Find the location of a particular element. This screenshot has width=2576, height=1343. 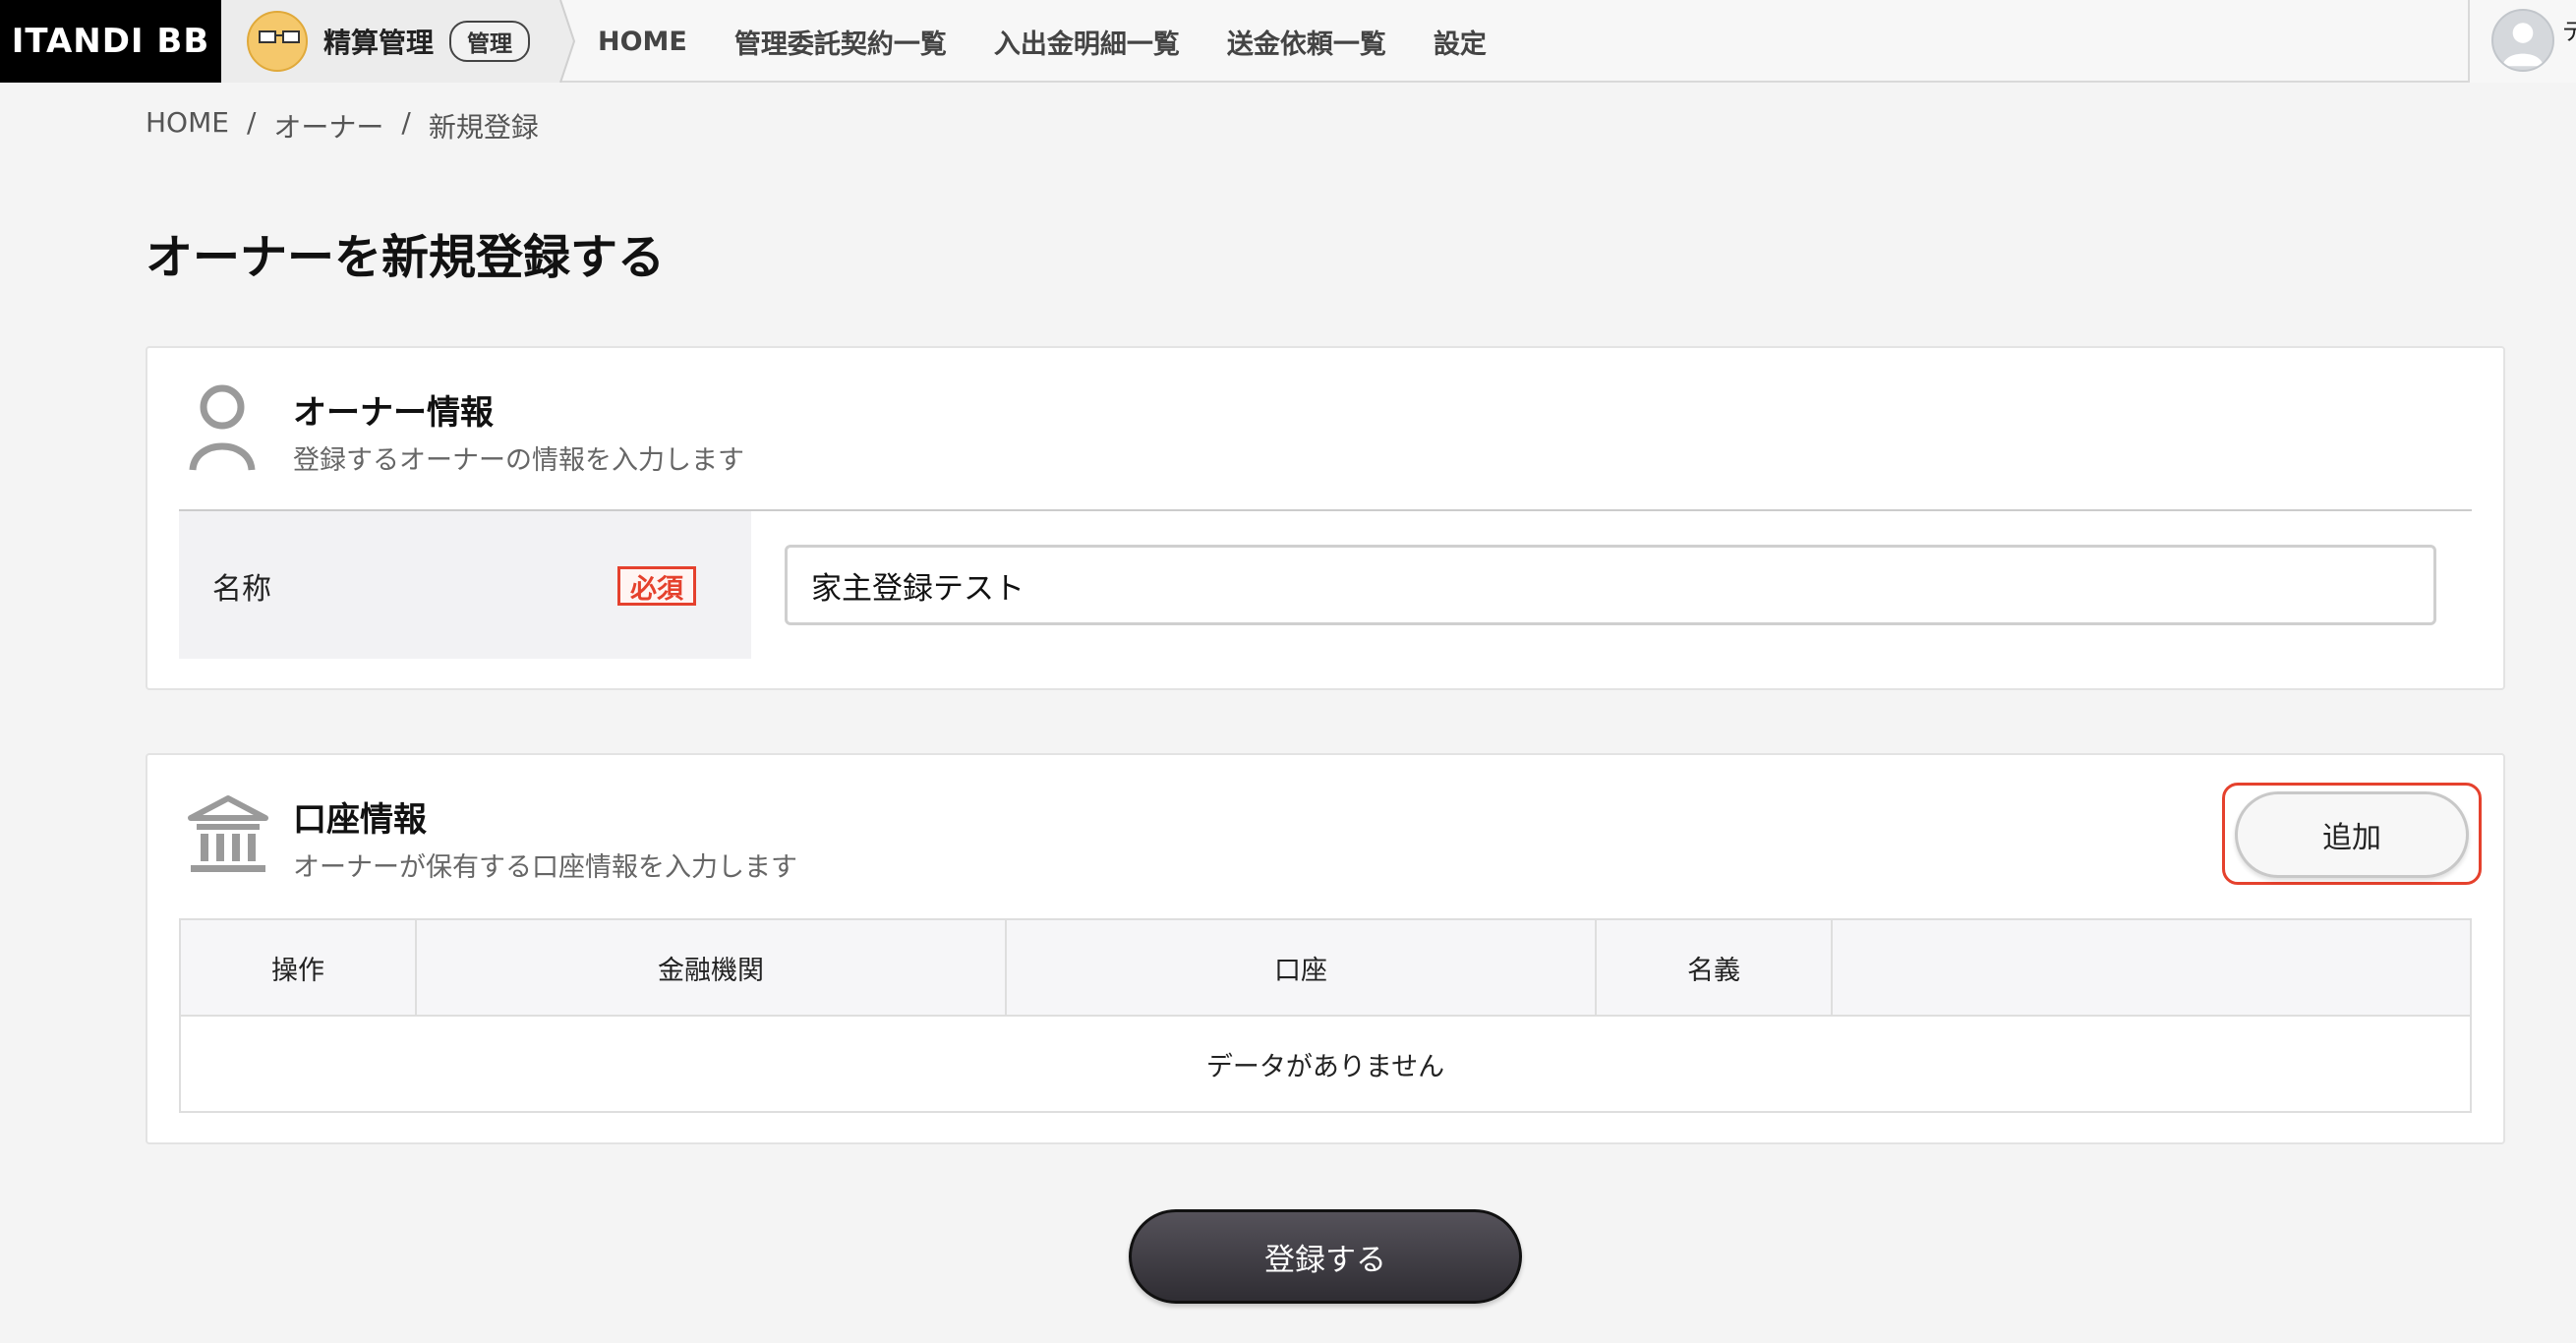

glasses-icon is located at coordinates (279, 36).